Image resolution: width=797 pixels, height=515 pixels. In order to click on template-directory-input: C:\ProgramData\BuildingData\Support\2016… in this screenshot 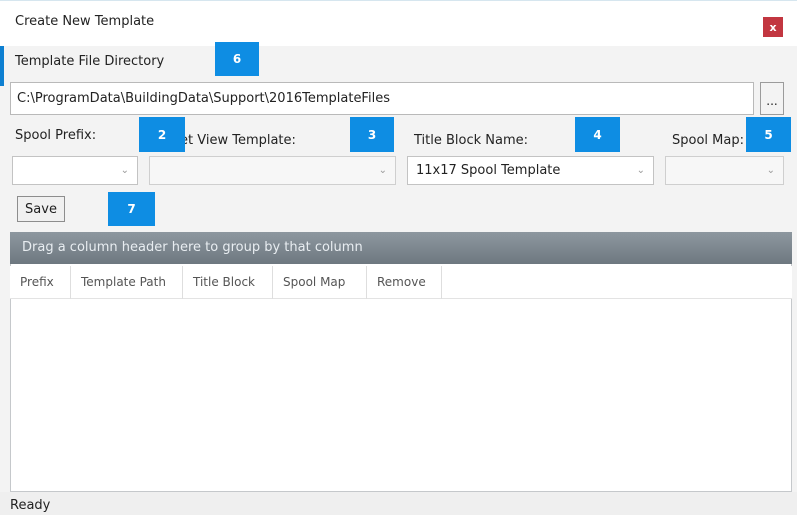, I will do `click(382, 98)`.